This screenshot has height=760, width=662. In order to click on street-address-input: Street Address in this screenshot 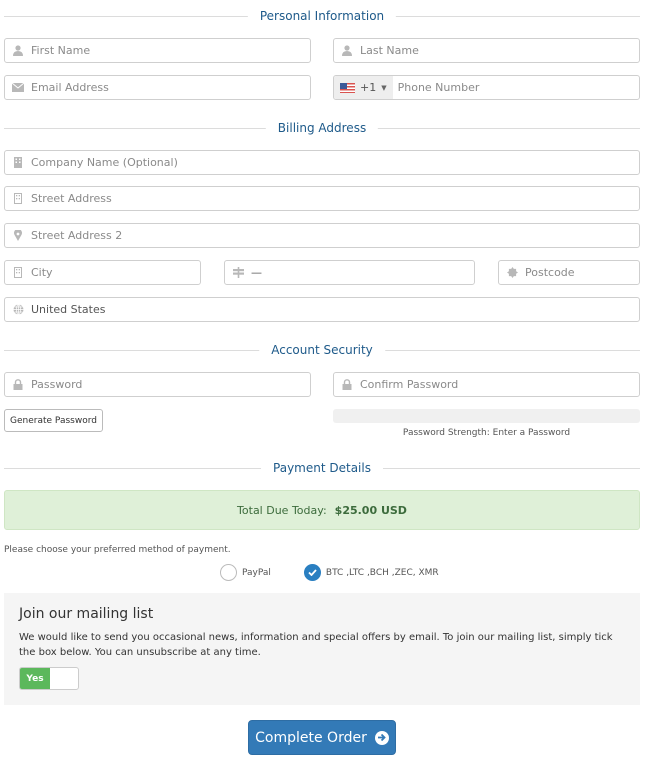, I will do `click(322, 198)`.